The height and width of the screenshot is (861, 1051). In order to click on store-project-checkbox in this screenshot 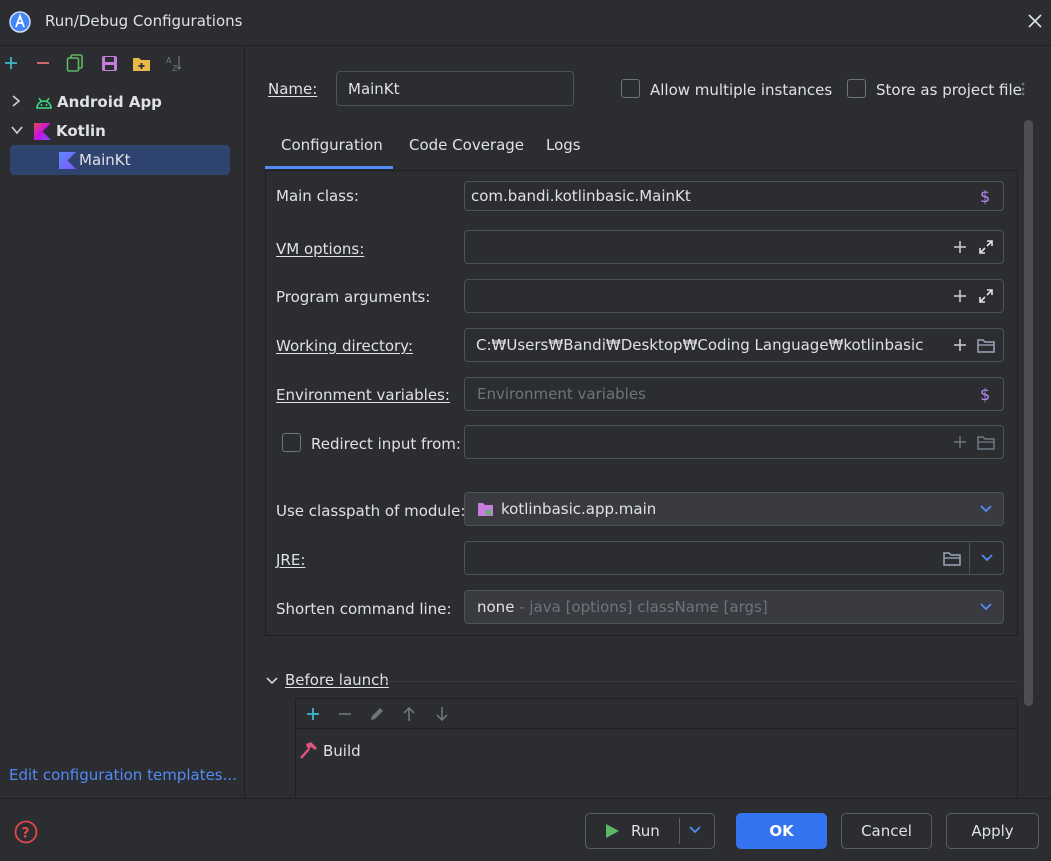, I will do `click(856, 88)`.